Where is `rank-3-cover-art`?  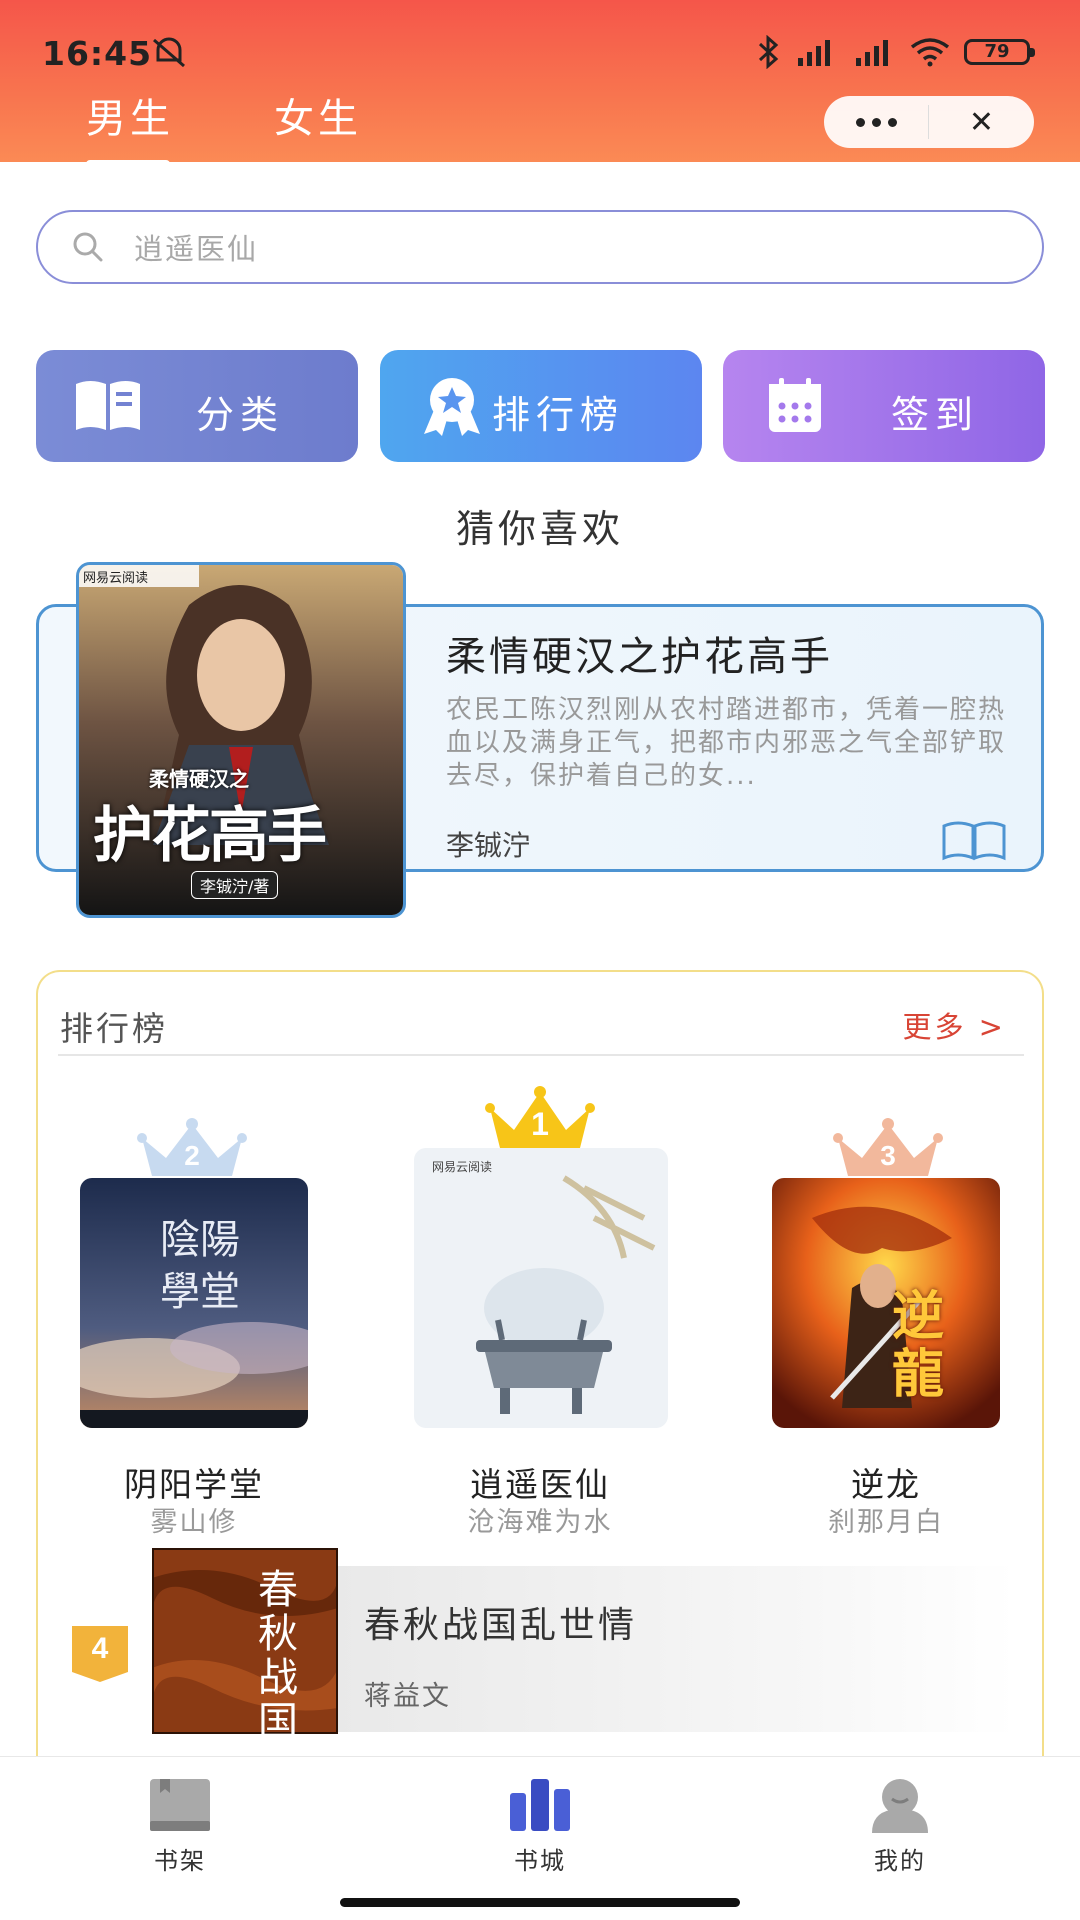
rank-3-cover-art is located at coordinates (886, 1303).